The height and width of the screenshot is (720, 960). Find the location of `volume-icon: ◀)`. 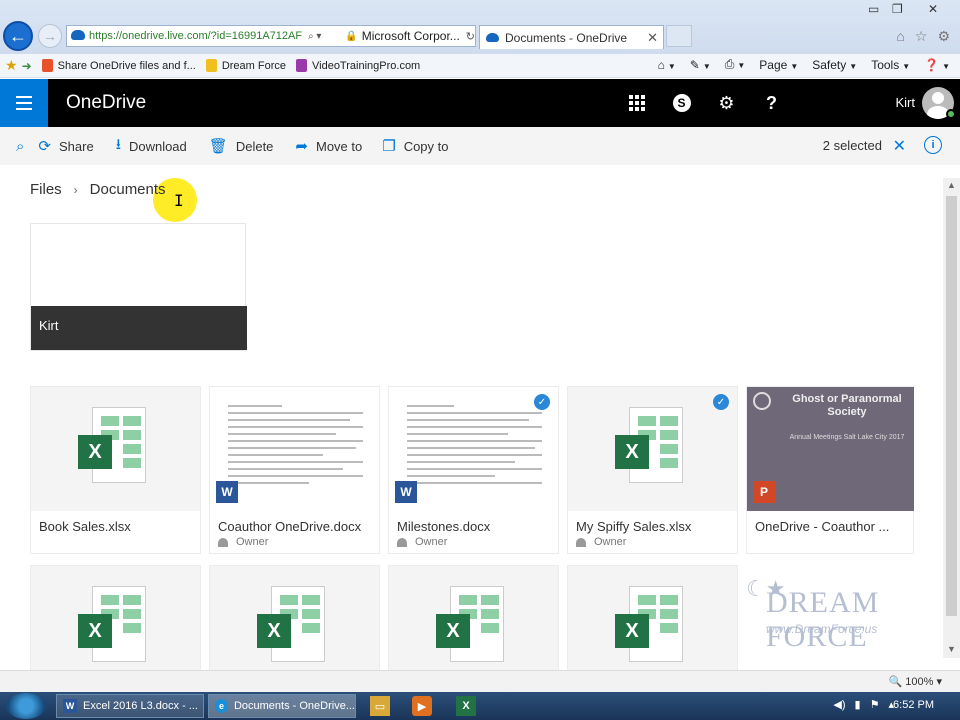

volume-icon: ◀) is located at coordinates (839, 704).